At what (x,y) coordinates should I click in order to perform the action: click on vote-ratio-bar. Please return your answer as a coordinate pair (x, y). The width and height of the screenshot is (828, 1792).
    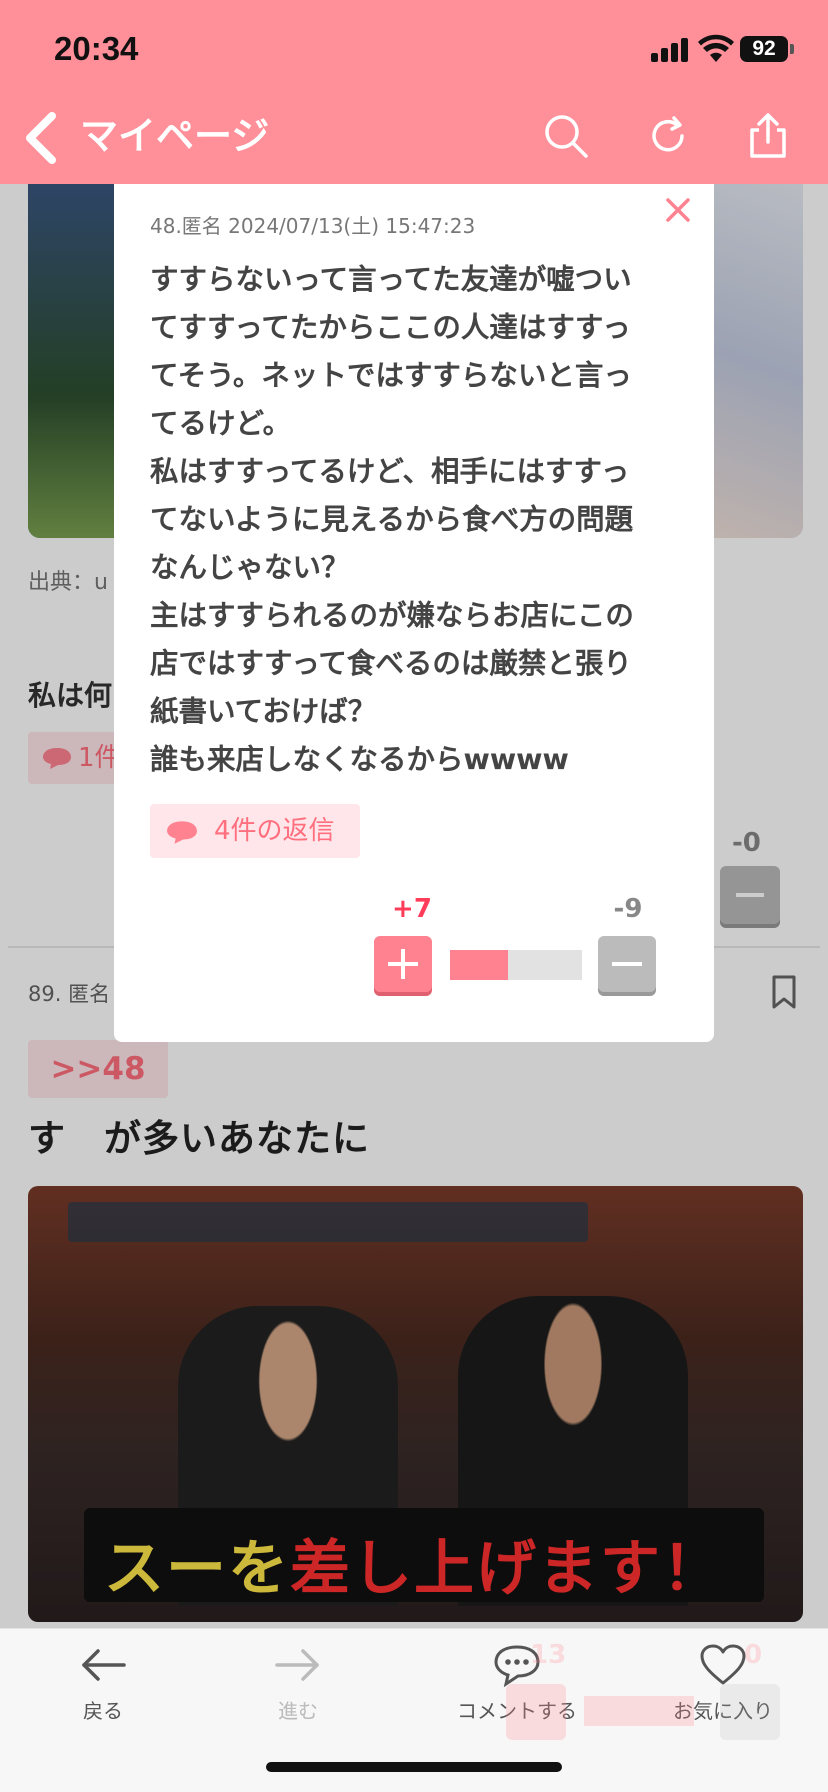
    Looking at the image, I should click on (516, 965).